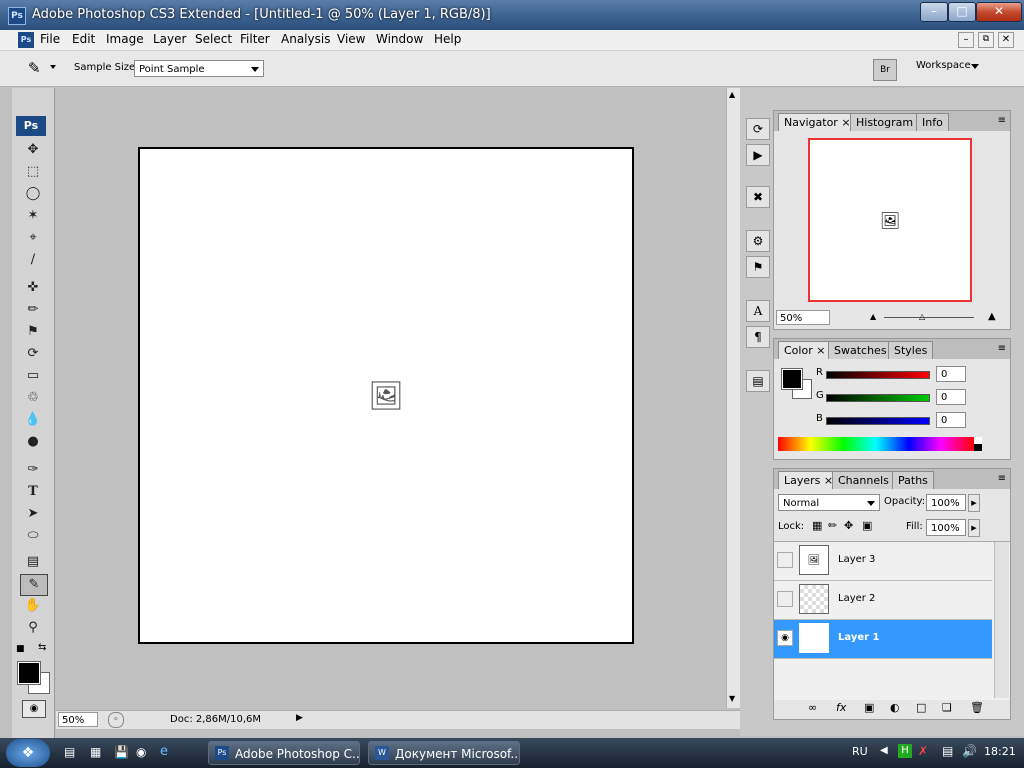 The image size is (1024, 768). I want to click on layers-scrollbar, so click(1001, 620).